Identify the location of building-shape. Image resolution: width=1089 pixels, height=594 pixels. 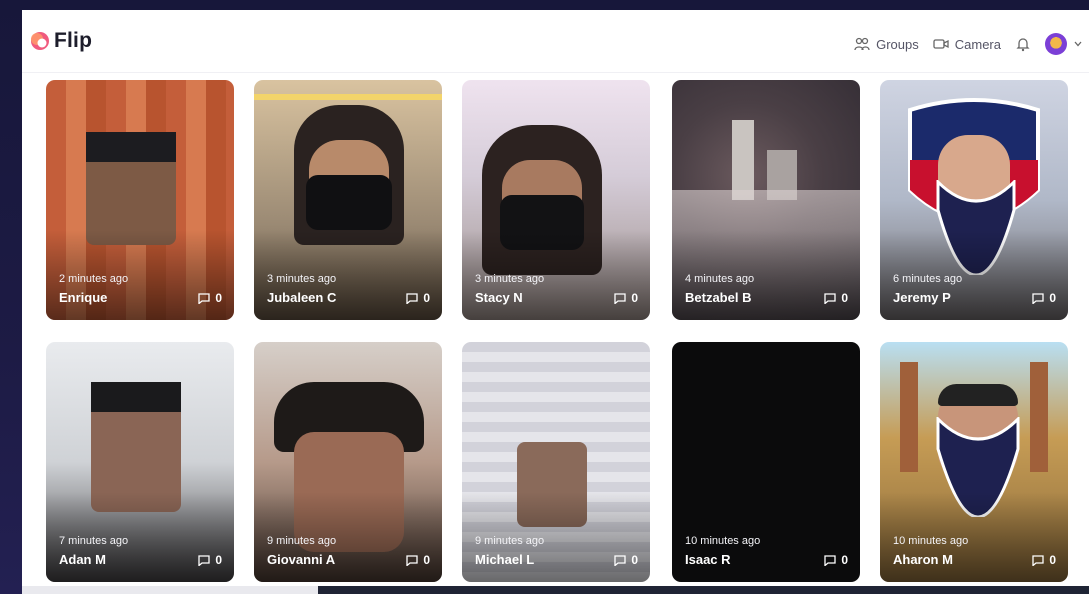
(743, 160).